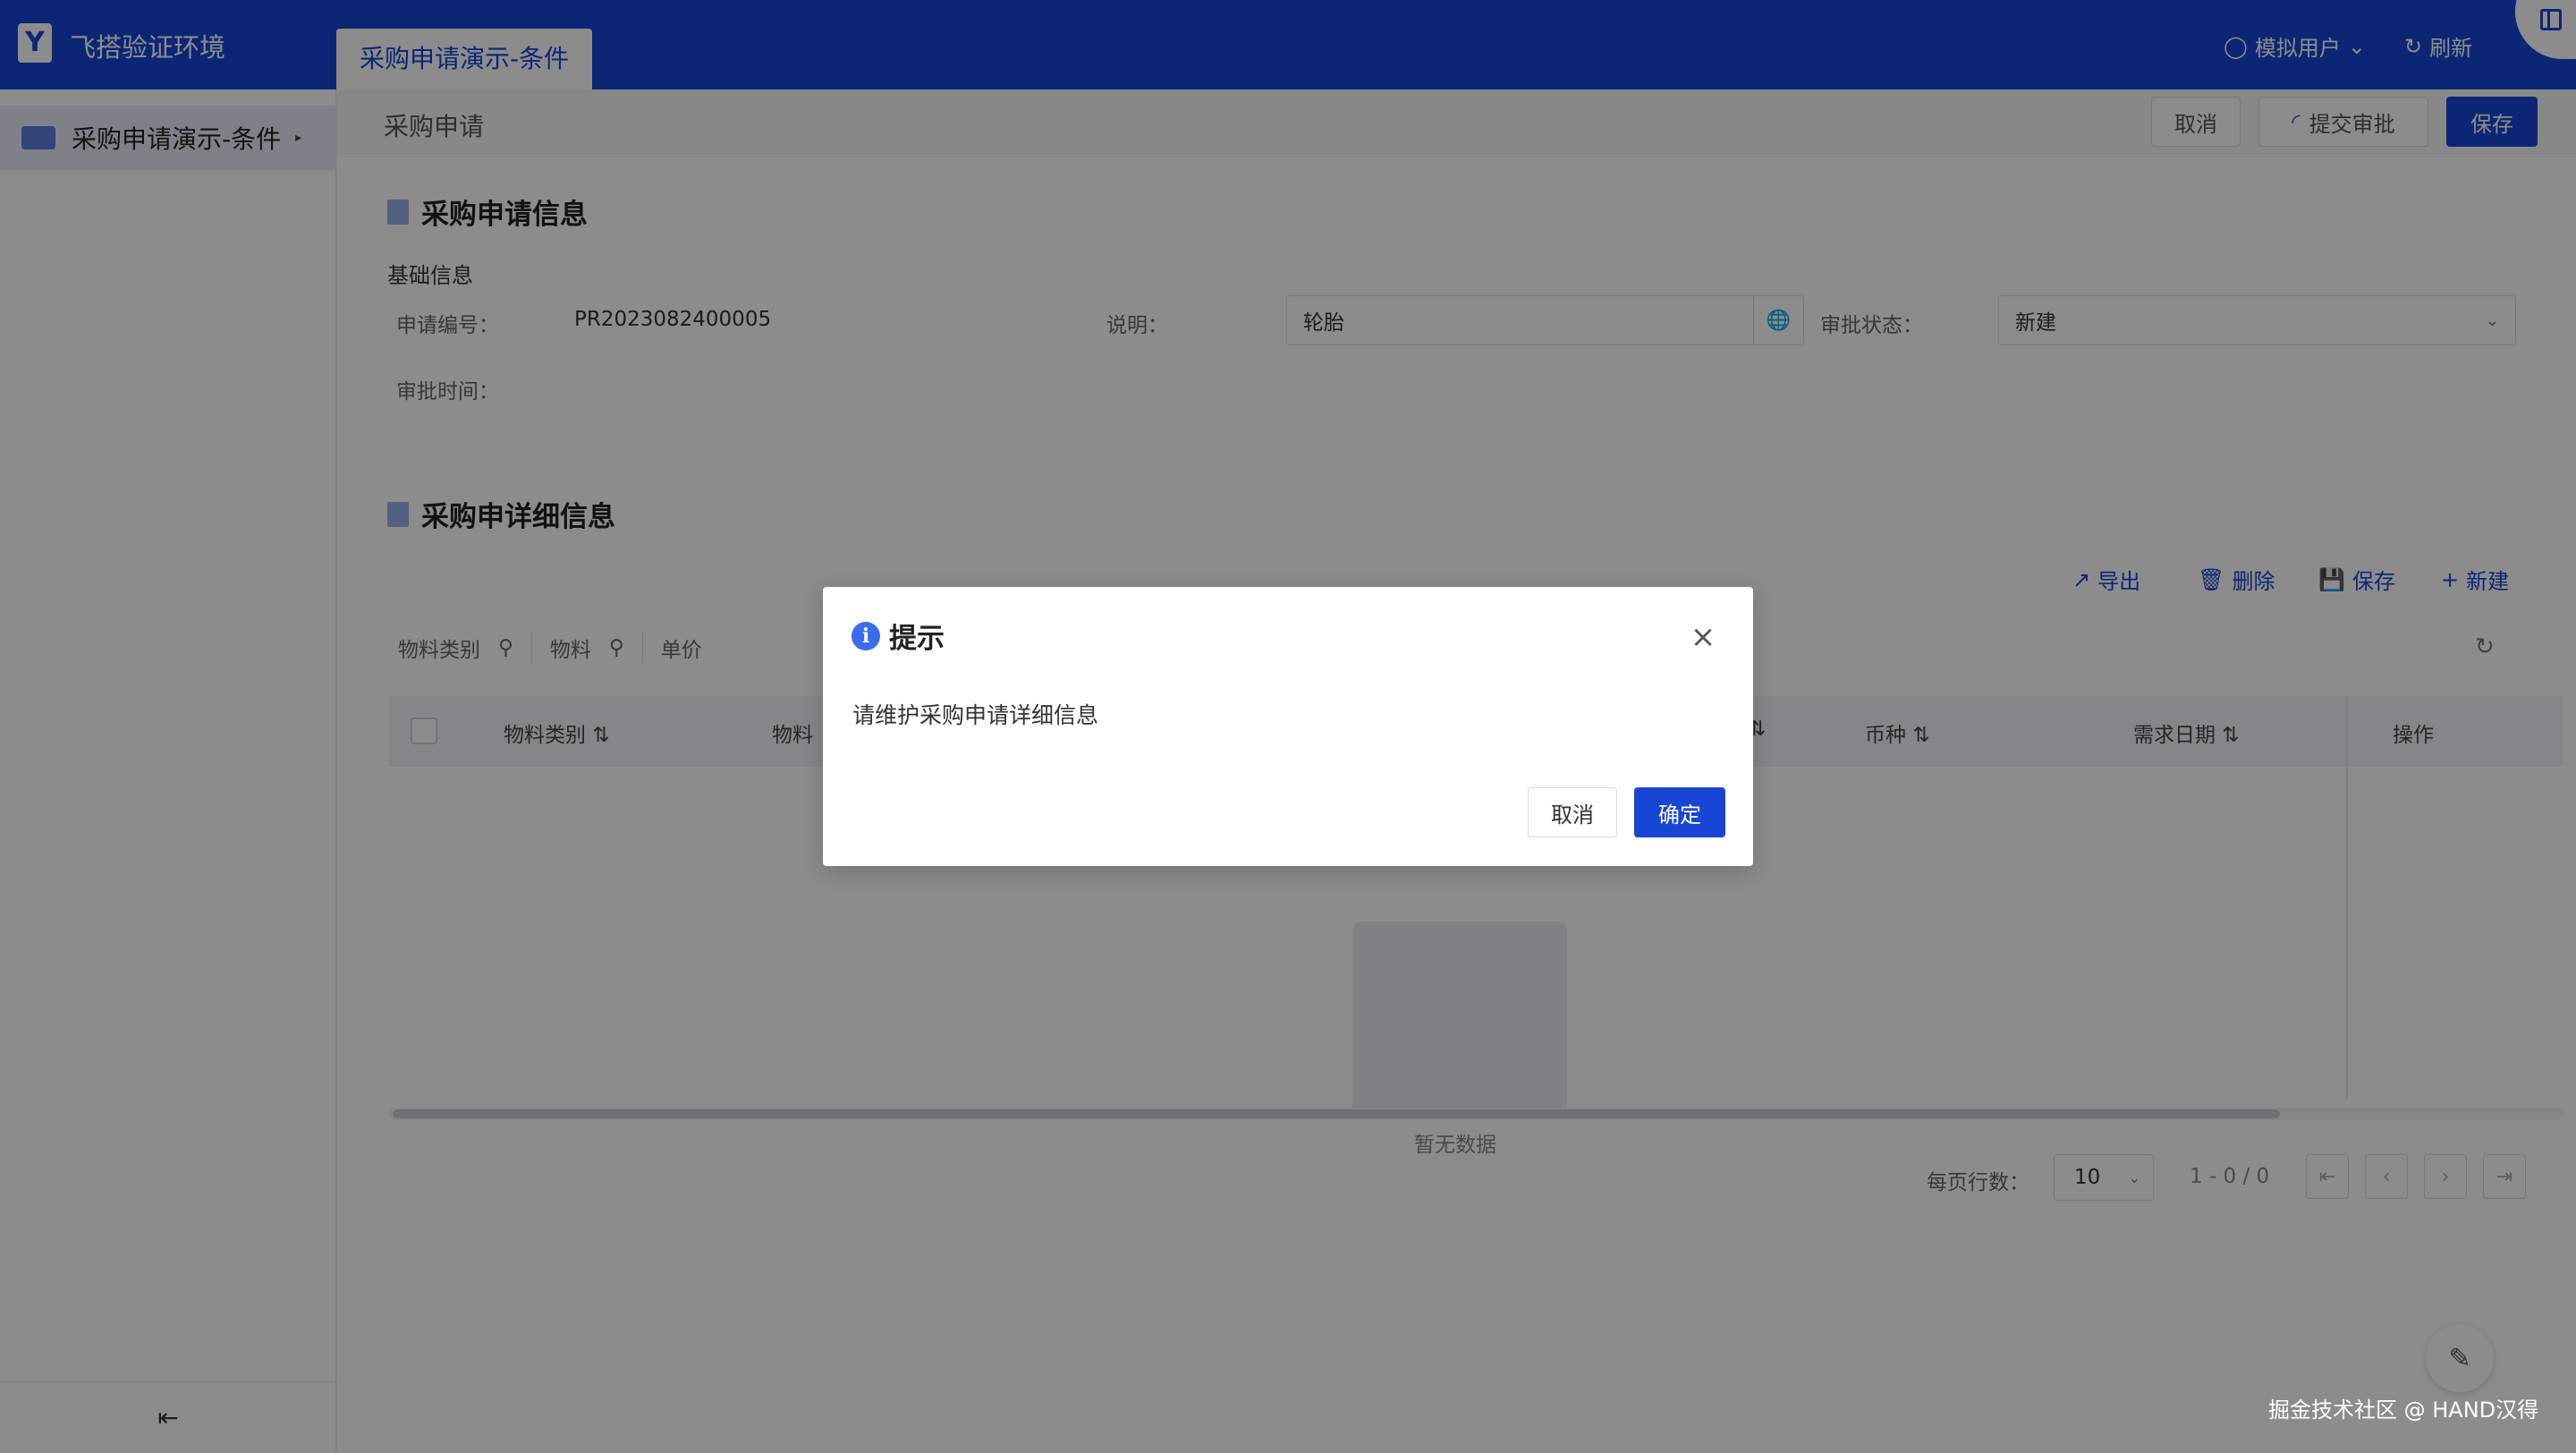 The height and width of the screenshot is (1453, 2576). Describe the element at coordinates (1679, 812) in the screenshot. I see `dialog-ok-button: 确定` at that location.